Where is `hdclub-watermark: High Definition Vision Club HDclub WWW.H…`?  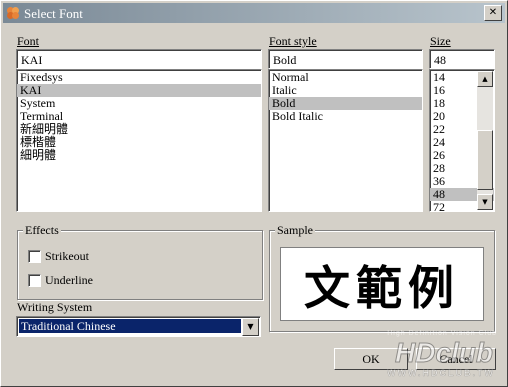 hdclub-watermark: High Definition Vision Club HDclub WWW.H… is located at coordinates (415, 355).